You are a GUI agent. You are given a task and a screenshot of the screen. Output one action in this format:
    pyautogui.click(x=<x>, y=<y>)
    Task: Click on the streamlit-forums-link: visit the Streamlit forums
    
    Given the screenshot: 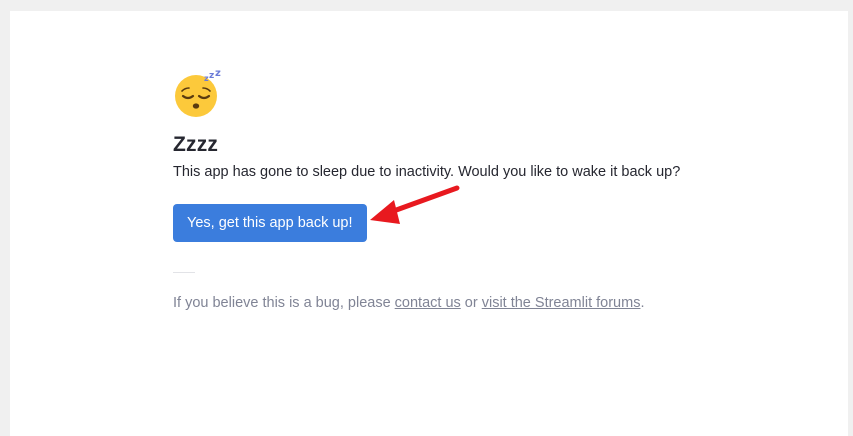 What is the action you would take?
    pyautogui.click(x=561, y=303)
    